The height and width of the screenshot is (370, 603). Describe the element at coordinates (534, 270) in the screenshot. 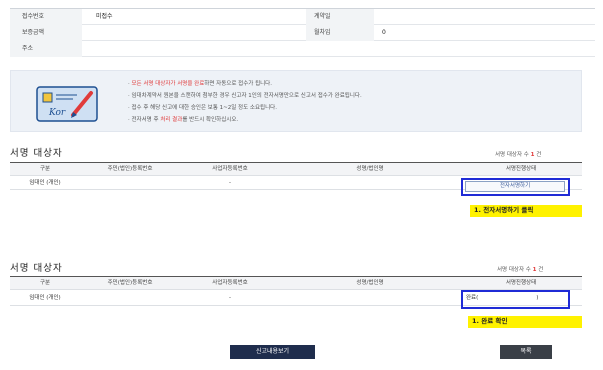

I see `section2-count-number: 1` at that location.